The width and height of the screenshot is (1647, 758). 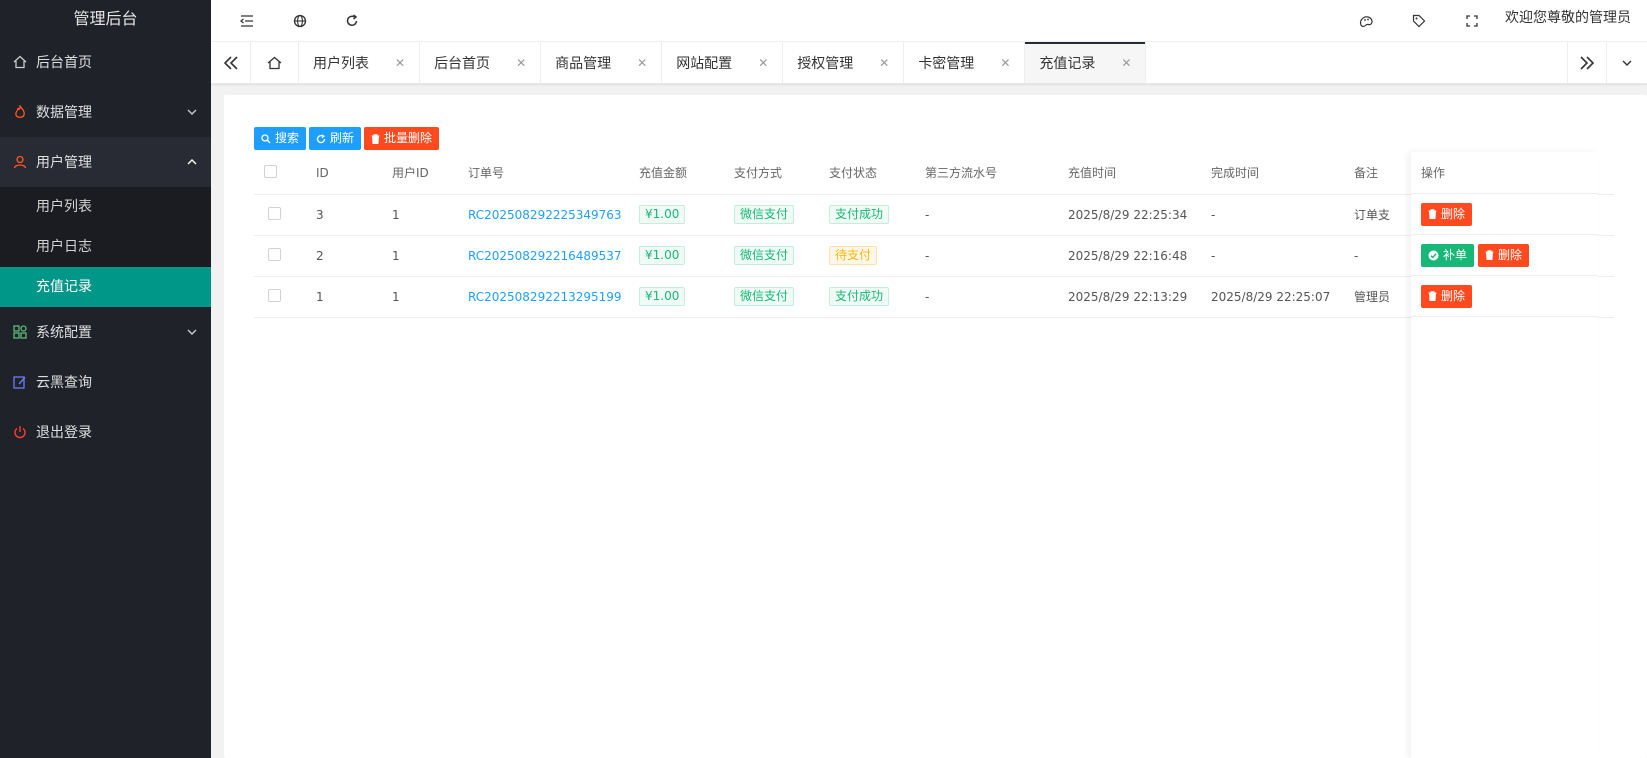 I want to click on cell-order-no: RC202508292225349763, so click(x=545, y=215).